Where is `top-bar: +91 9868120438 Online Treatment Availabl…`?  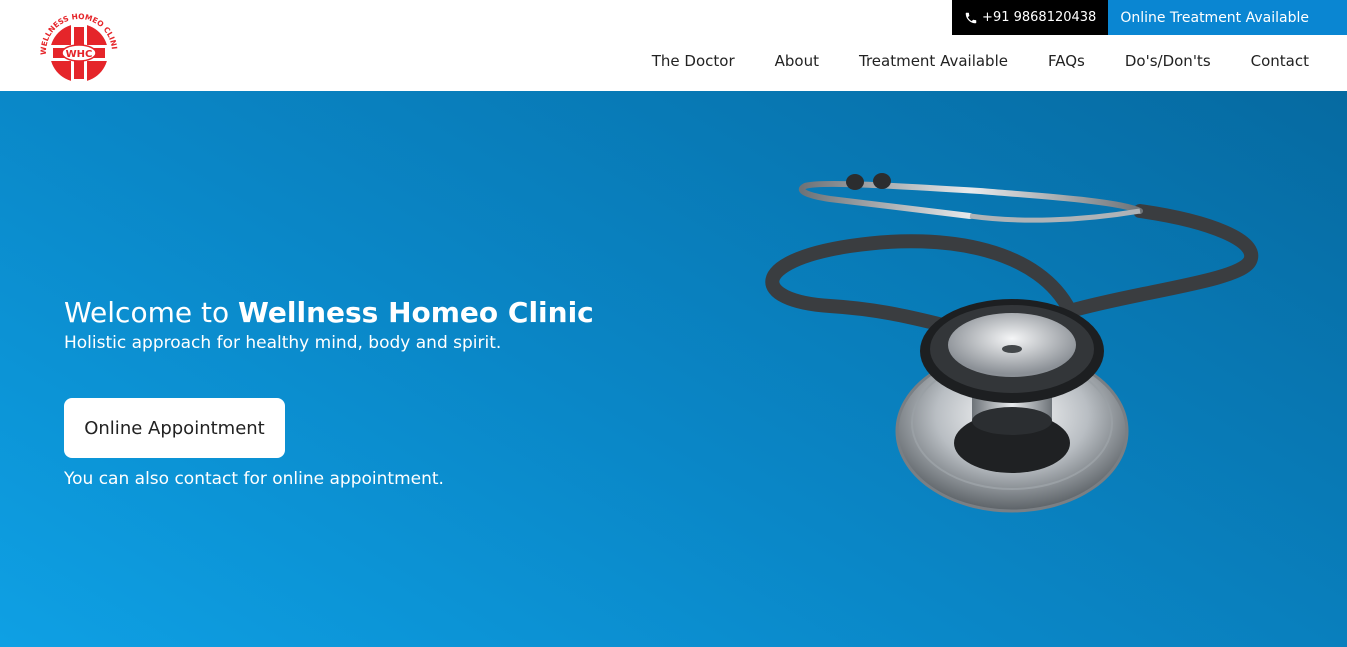
top-bar: +91 9868120438 Online Treatment Availabl… is located at coordinates (1149, 17).